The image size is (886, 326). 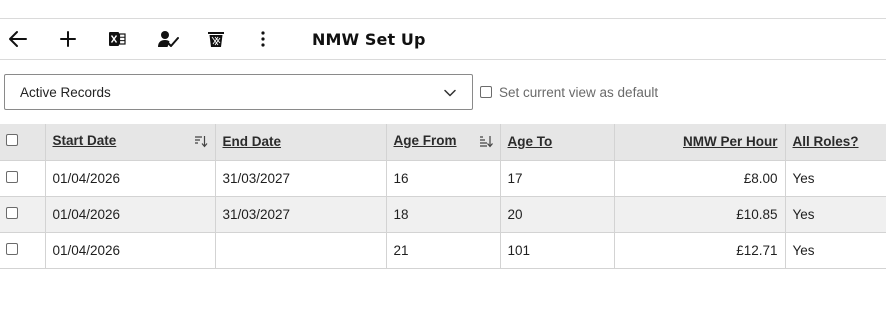 What do you see at coordinates (12, 140) in the screenshot?
I see `select-all-checkbox` at bounding box center [12, 140].